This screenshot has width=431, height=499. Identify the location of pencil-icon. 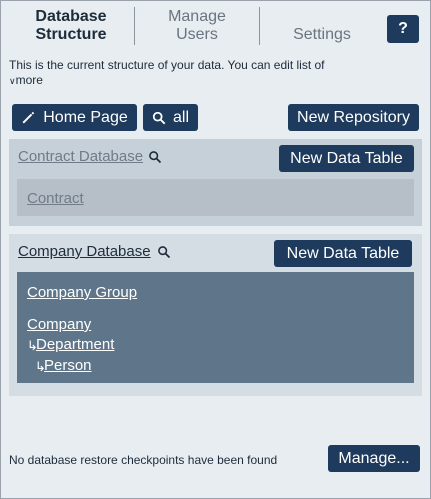
(29, 117).